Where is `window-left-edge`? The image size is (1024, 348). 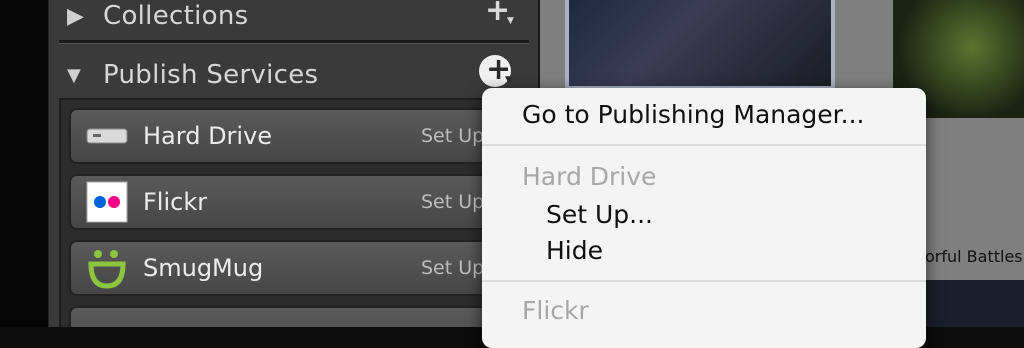 window-left-edge is located at coordinates (24, 163).